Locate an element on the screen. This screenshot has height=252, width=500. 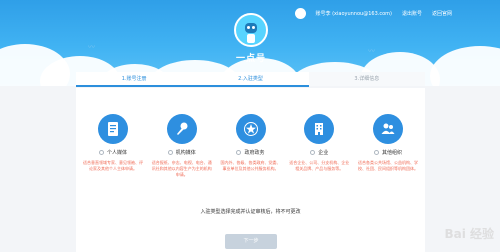
type-description: 适合垂直领域专家、意见领袖、评论家及其他个人主体申请。 is located at coordinates (113, 165).